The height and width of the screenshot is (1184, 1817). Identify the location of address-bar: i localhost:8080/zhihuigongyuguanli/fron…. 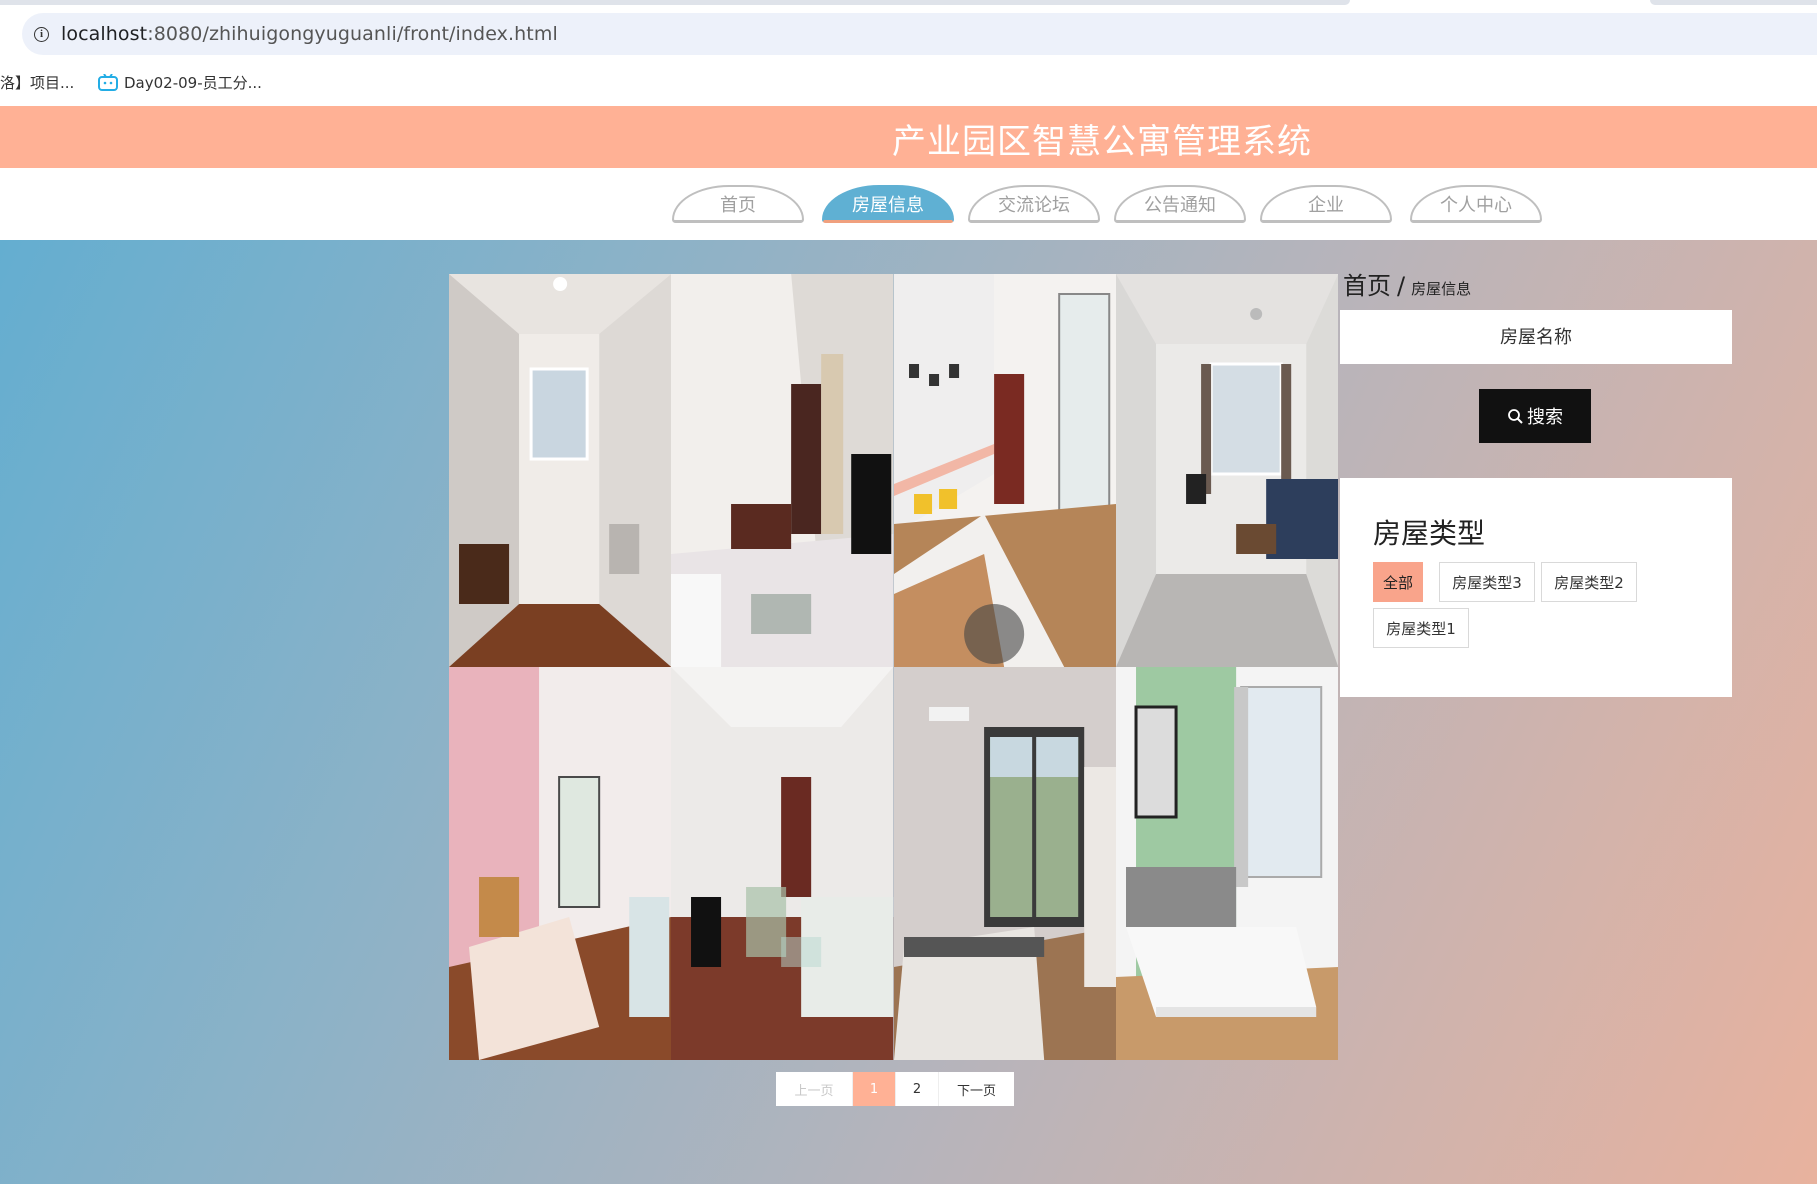
(919, 34).